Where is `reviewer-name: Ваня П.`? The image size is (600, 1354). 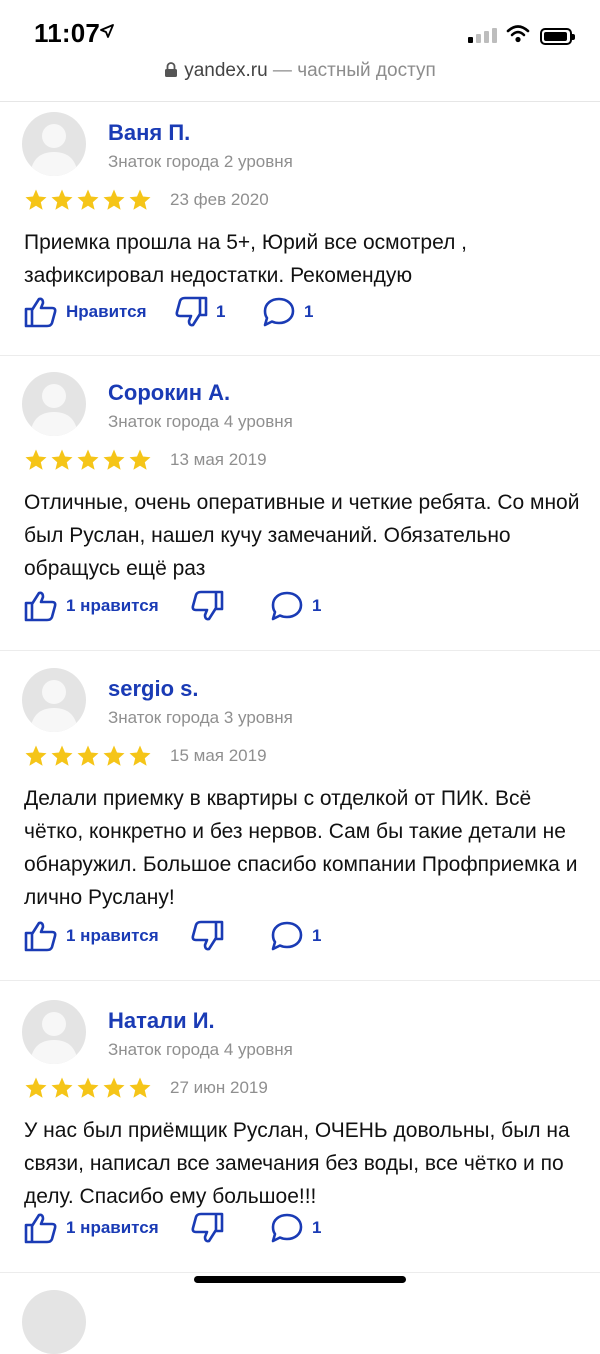 reviewer-name: Ваня П. is located at coordinates (149, 133).